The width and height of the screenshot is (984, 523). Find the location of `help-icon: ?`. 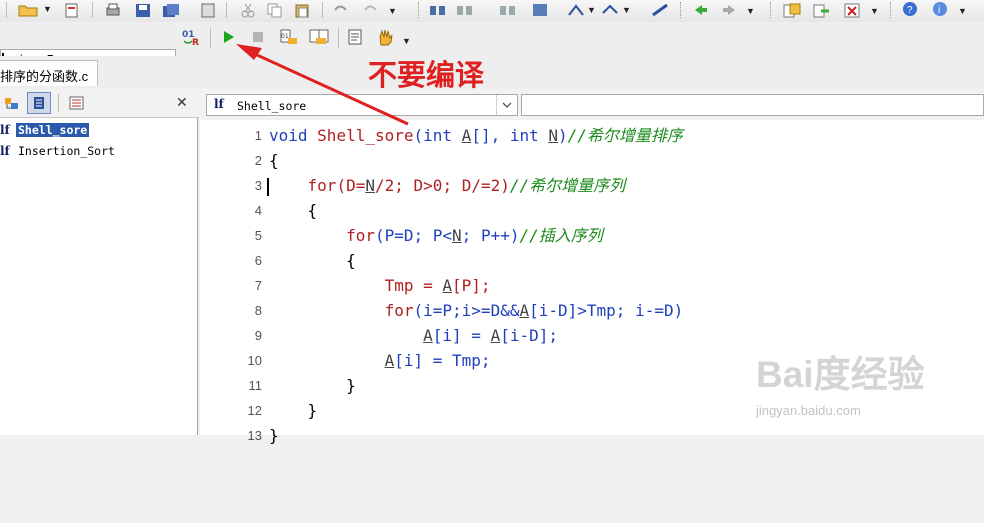

help-icon: ? is located at coordinates (910, 9).